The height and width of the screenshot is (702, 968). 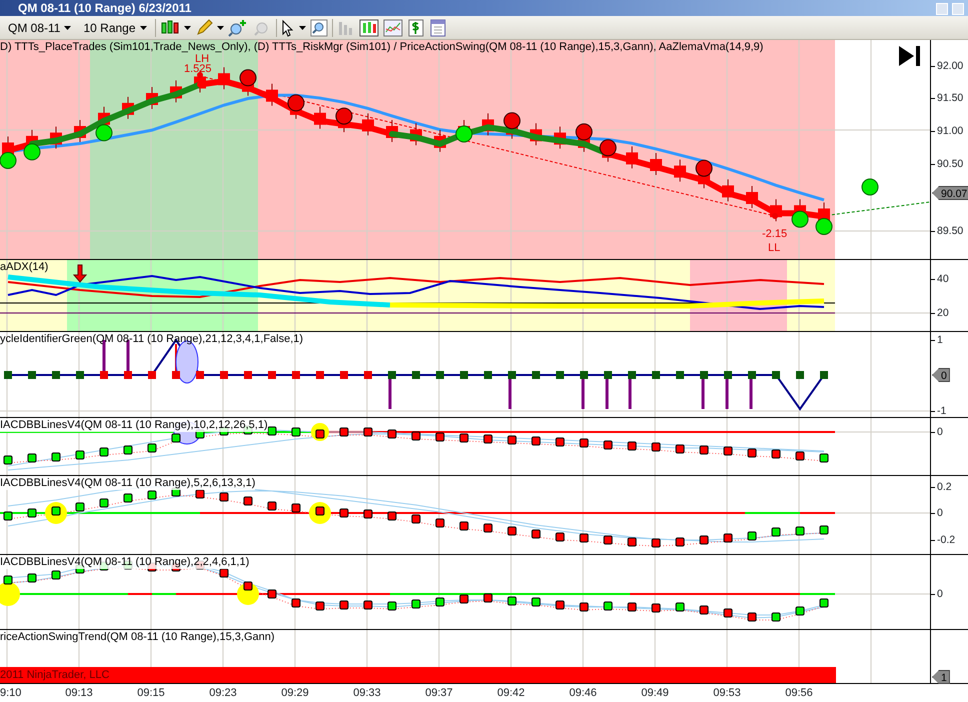 What do you see at coordinates (203, 27) in the screenshot?
I see `pencil-icon` at bounding box center [203, 27].